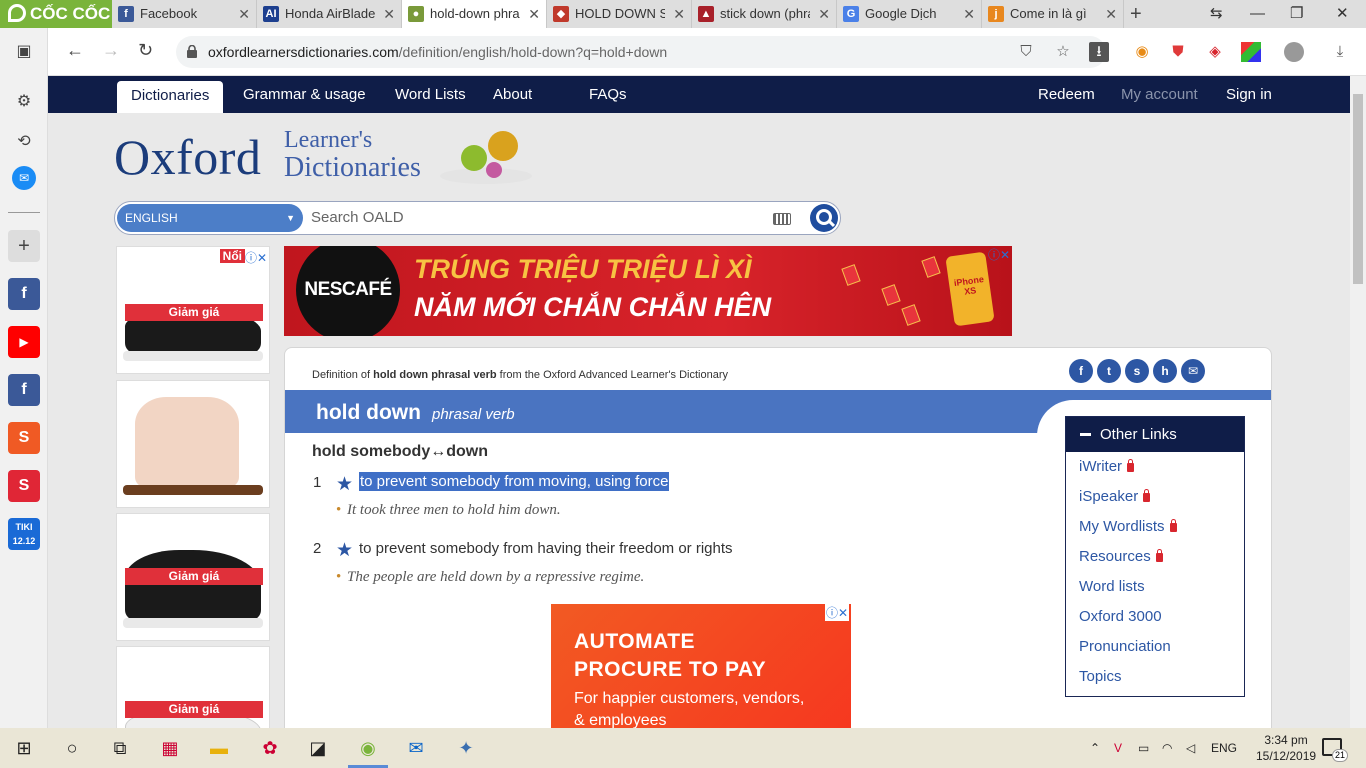 The image size is (1366, 768). Describe the element at coordinates (318, 748) in the screenshot. I see `sticky-notes-icon: ◪` at that location.